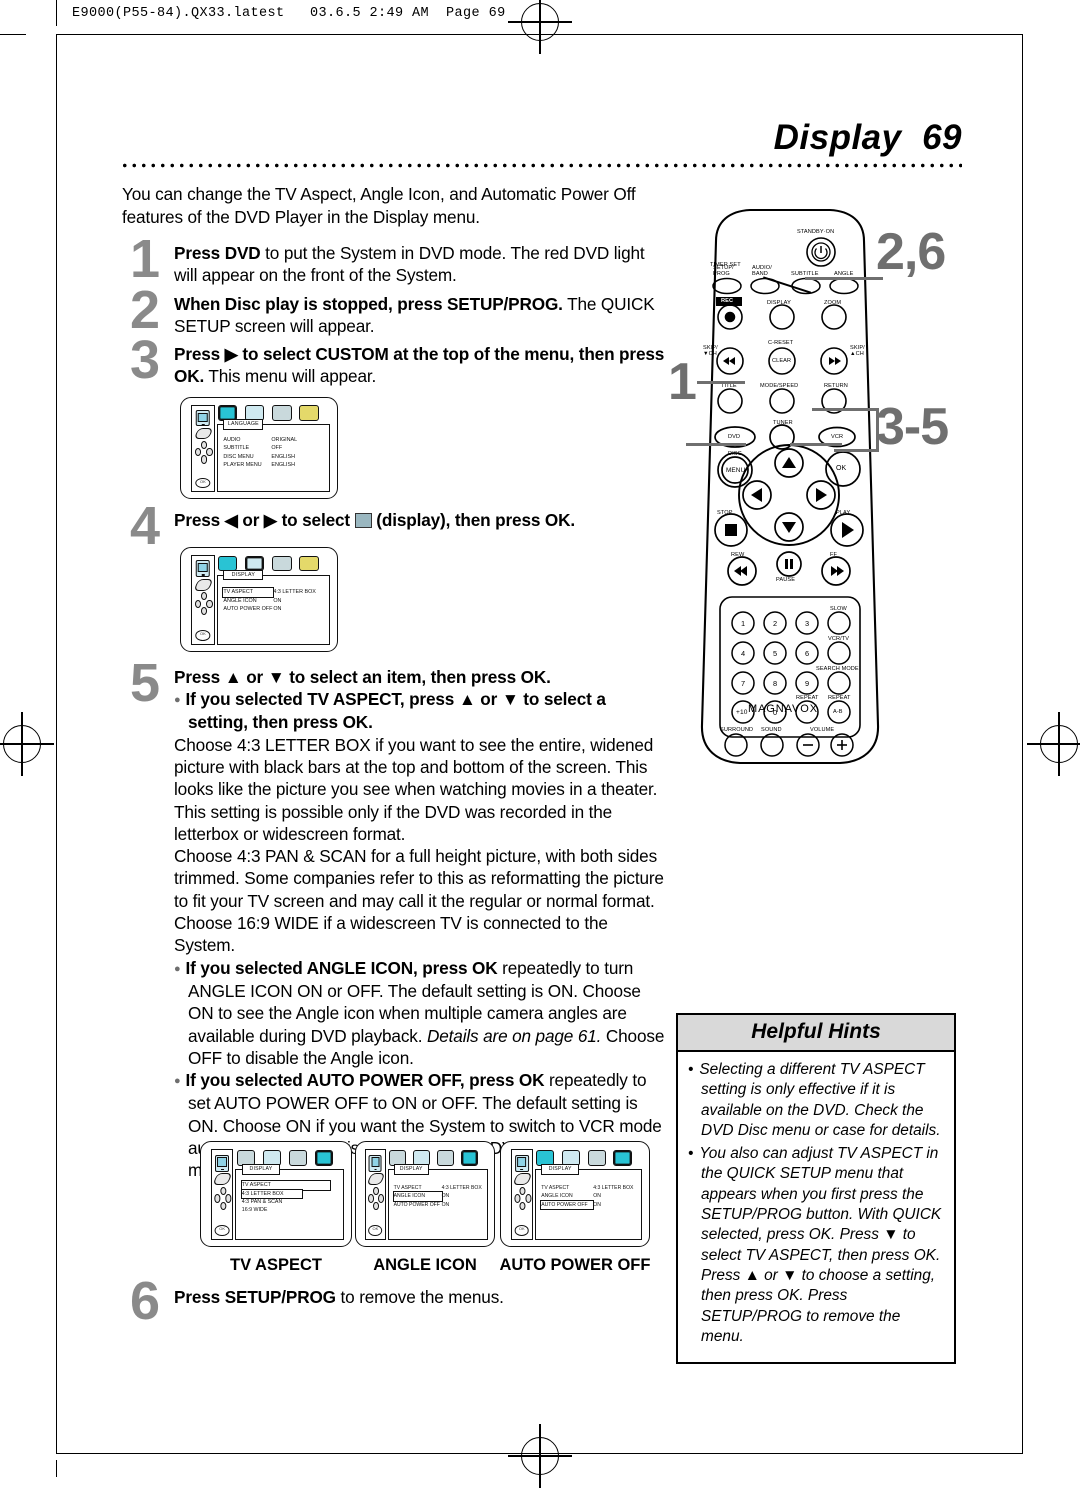  I want to click on tab-lock-icon, so click(309, 413).